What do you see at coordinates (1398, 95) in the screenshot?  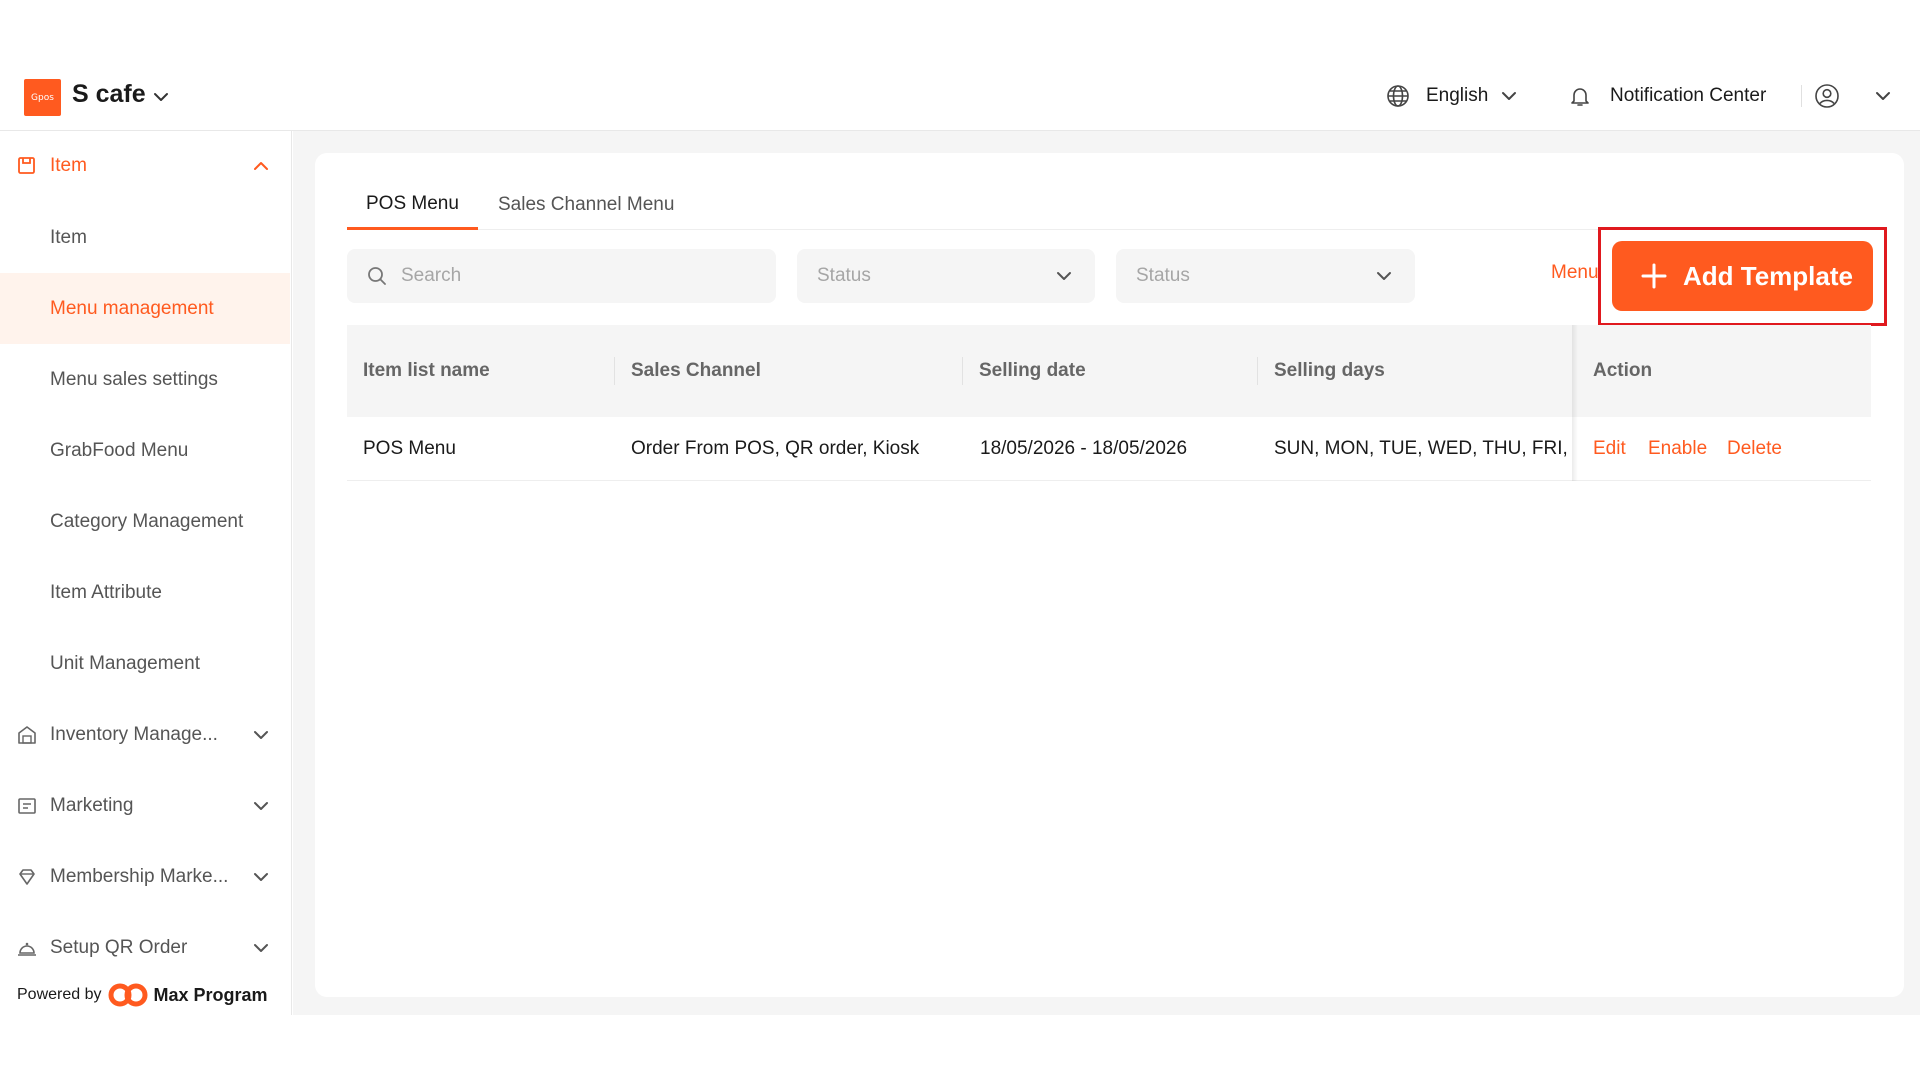 I see `globe-icon` at bounding box center [1398, 95].